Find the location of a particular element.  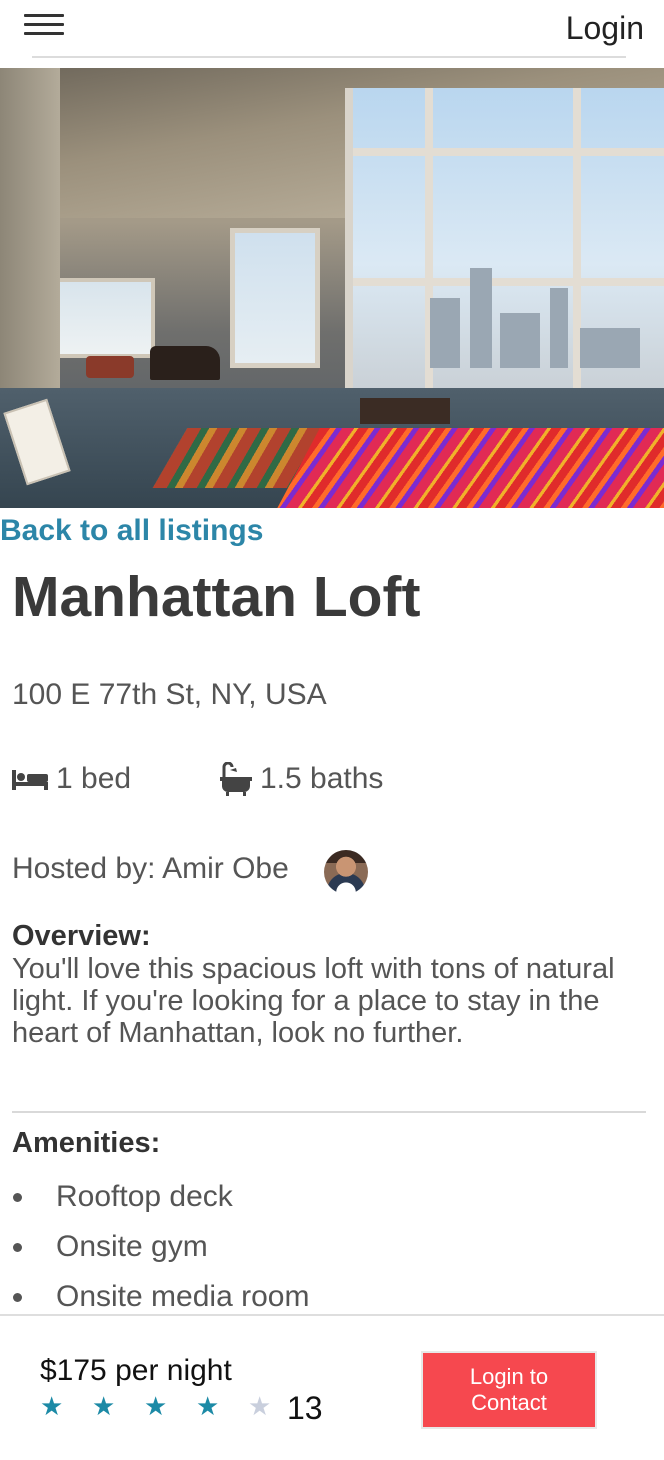

back-to-listings-link: Back to all listings is located at coordinates (131, 531).